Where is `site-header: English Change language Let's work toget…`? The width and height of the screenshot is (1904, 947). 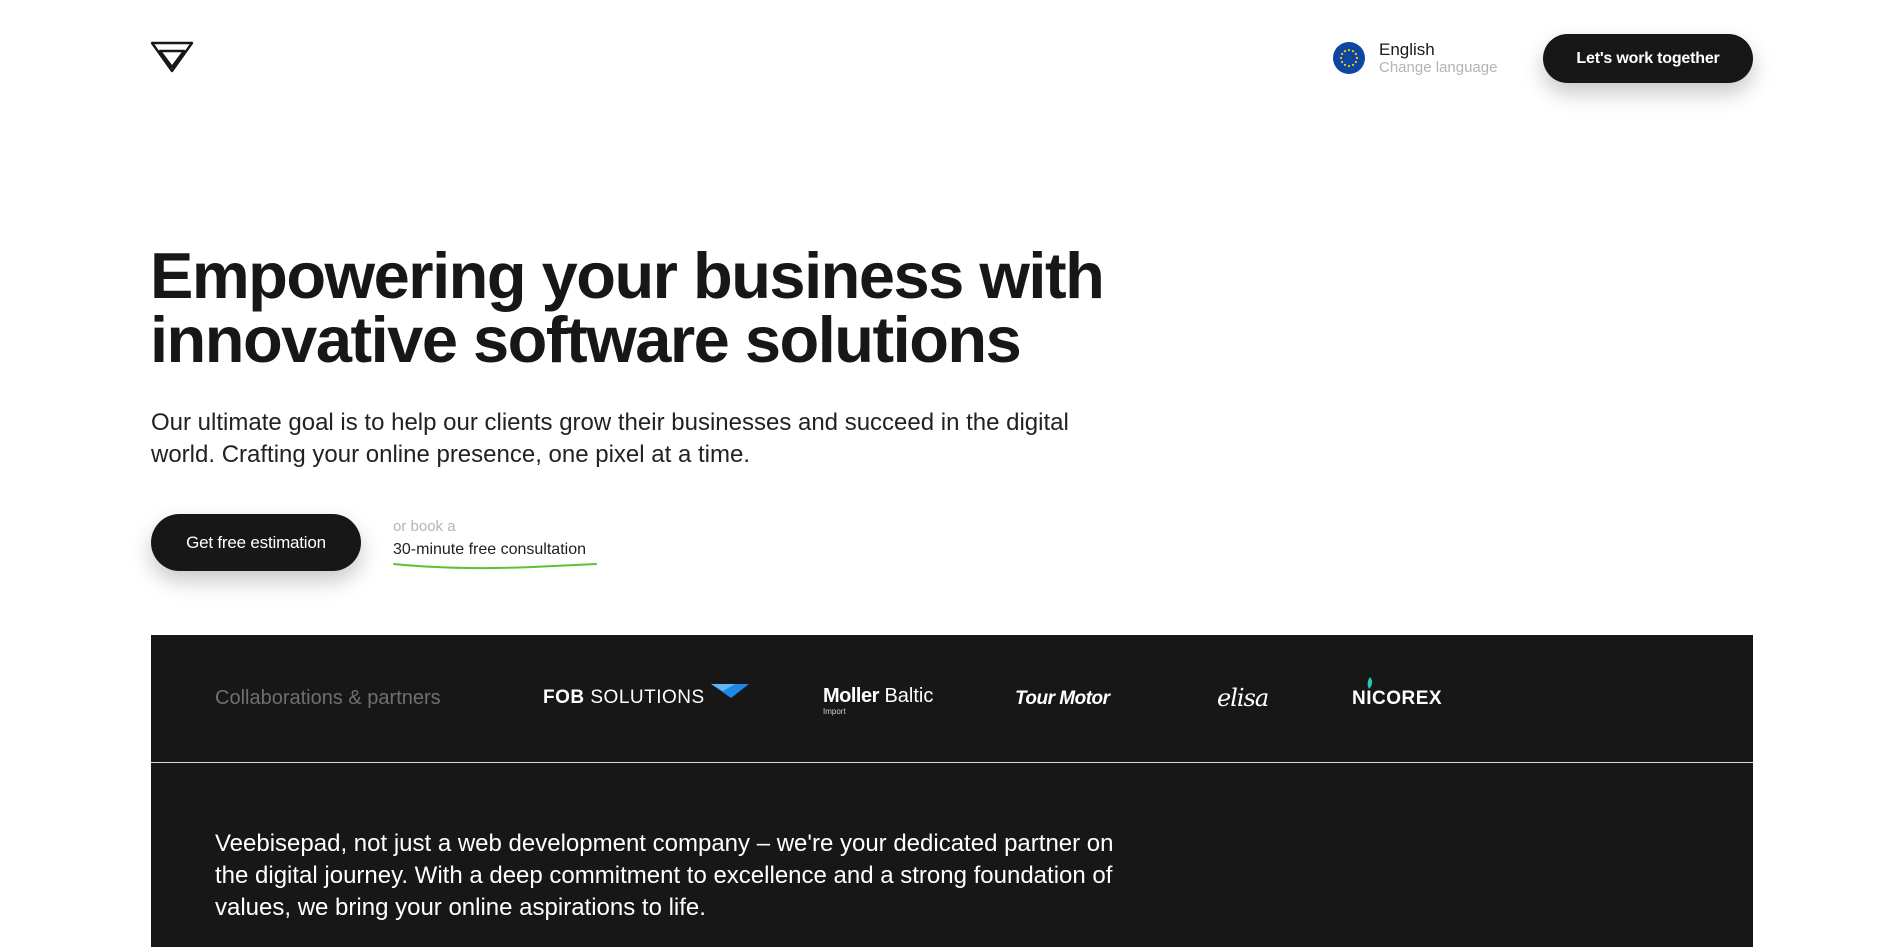 site-header: English Change language Let's work toget… is located at coordinates (952, 57).